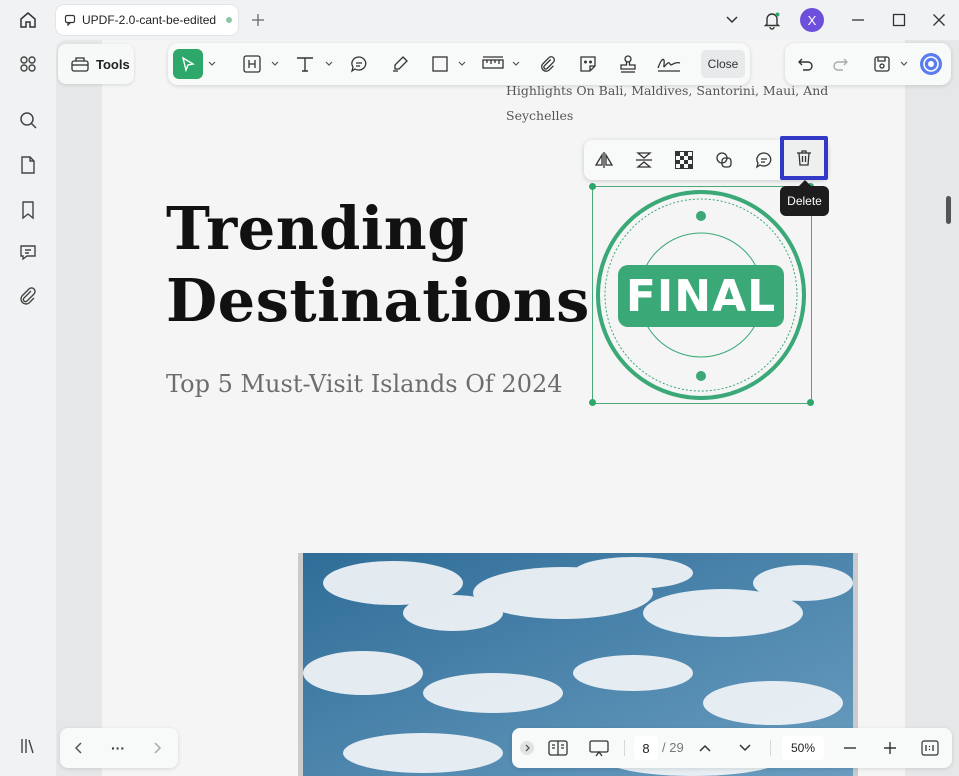 This screenshot has width=959, height=776. What do you see at coordinates (113, 64) in the screenshot?
I see `tools-label: Tools` at bounding box center [113, 64].